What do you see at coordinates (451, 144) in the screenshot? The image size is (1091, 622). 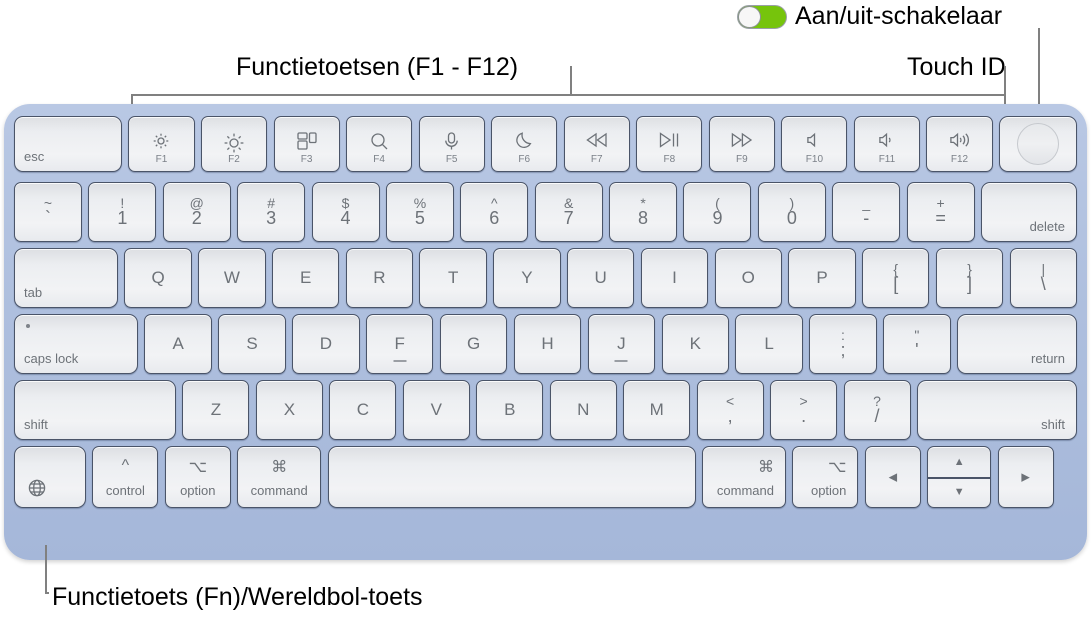 I see `key-f5: F5` at bounding box center [451, 144].